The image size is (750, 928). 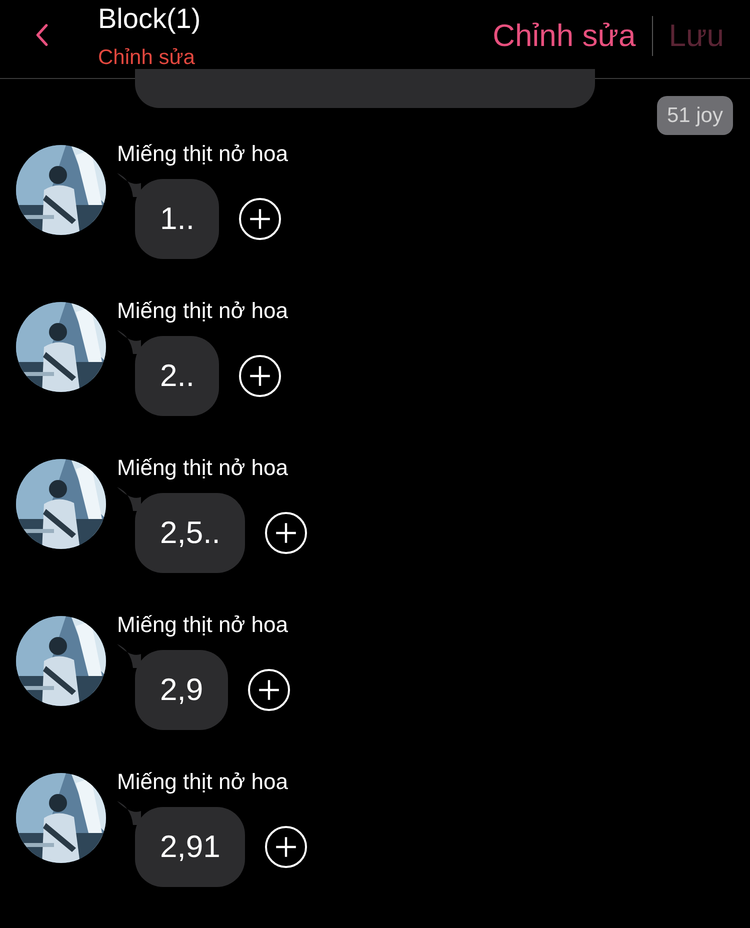 What do you see at coordinates (149, 19) in the screenshot?
I see `chat-title: Block(1)` at bounding box center [149, 19].